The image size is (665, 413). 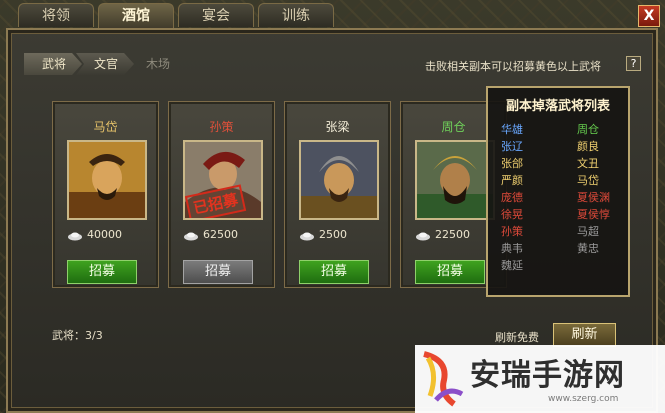 What do you see at coordinates (561, 265) in the screenshot?
I see `drop-list-row: 魏延` at bounding box center [561, 265].